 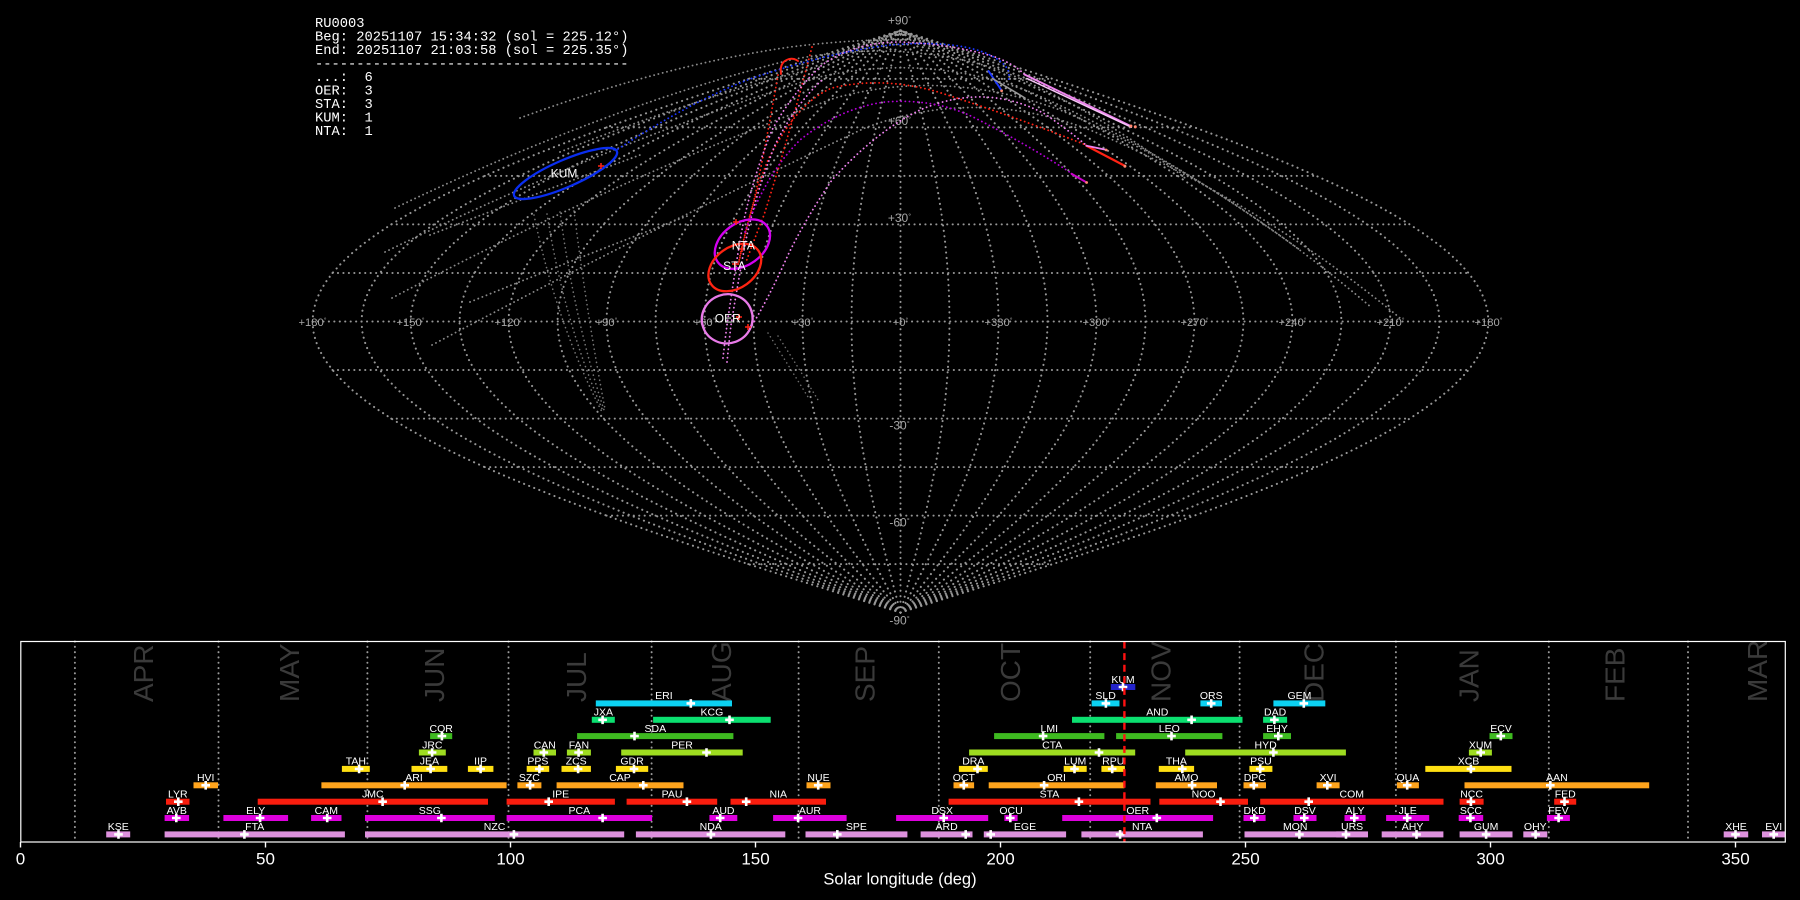 I want to click on svg-text: DKD, so click(x=1255, y=811).